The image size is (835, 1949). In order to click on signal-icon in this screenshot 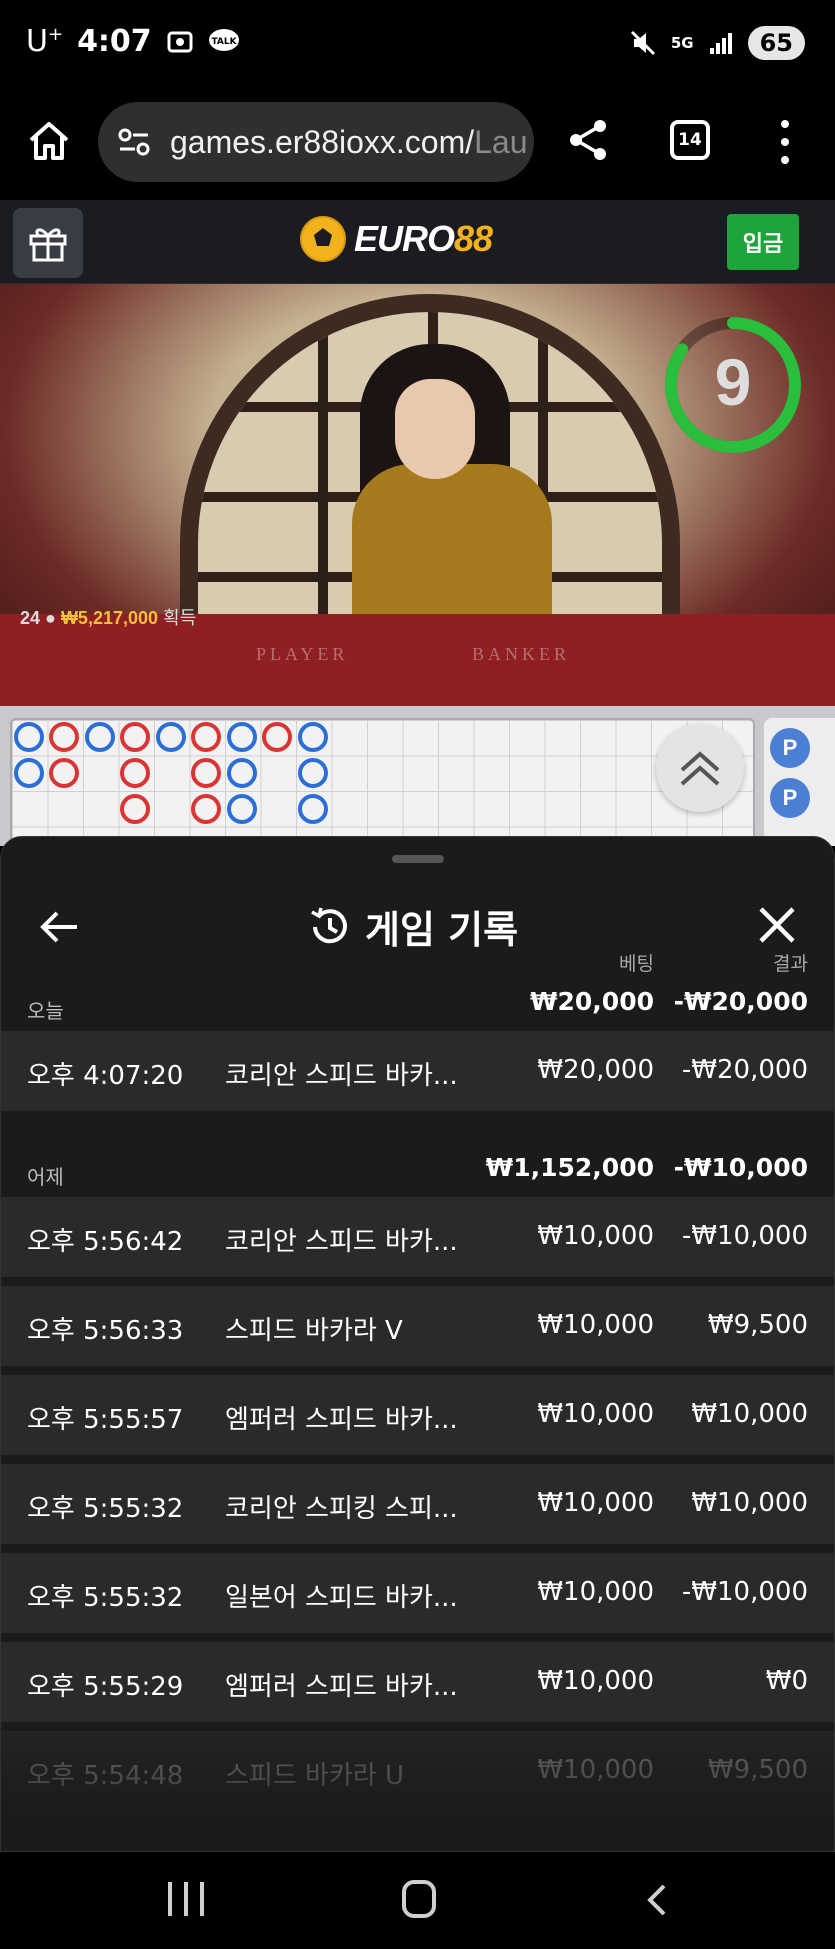, I will do `click(720, 43)`.